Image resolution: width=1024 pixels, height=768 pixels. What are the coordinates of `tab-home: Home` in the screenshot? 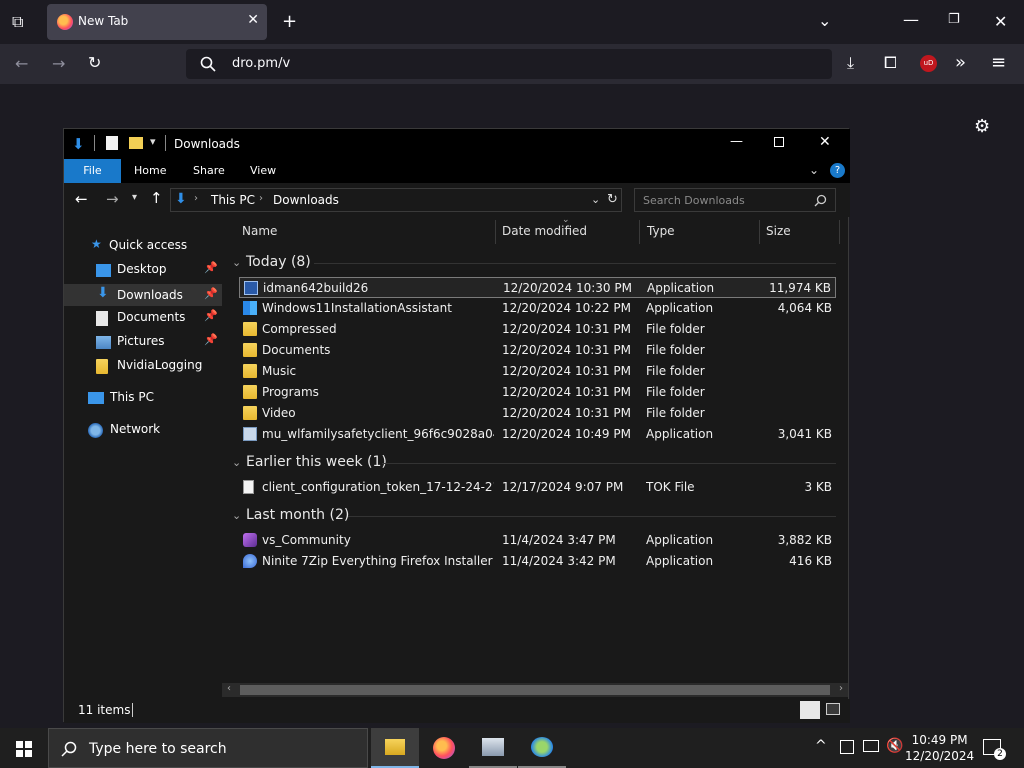 It's located at (150, 170).